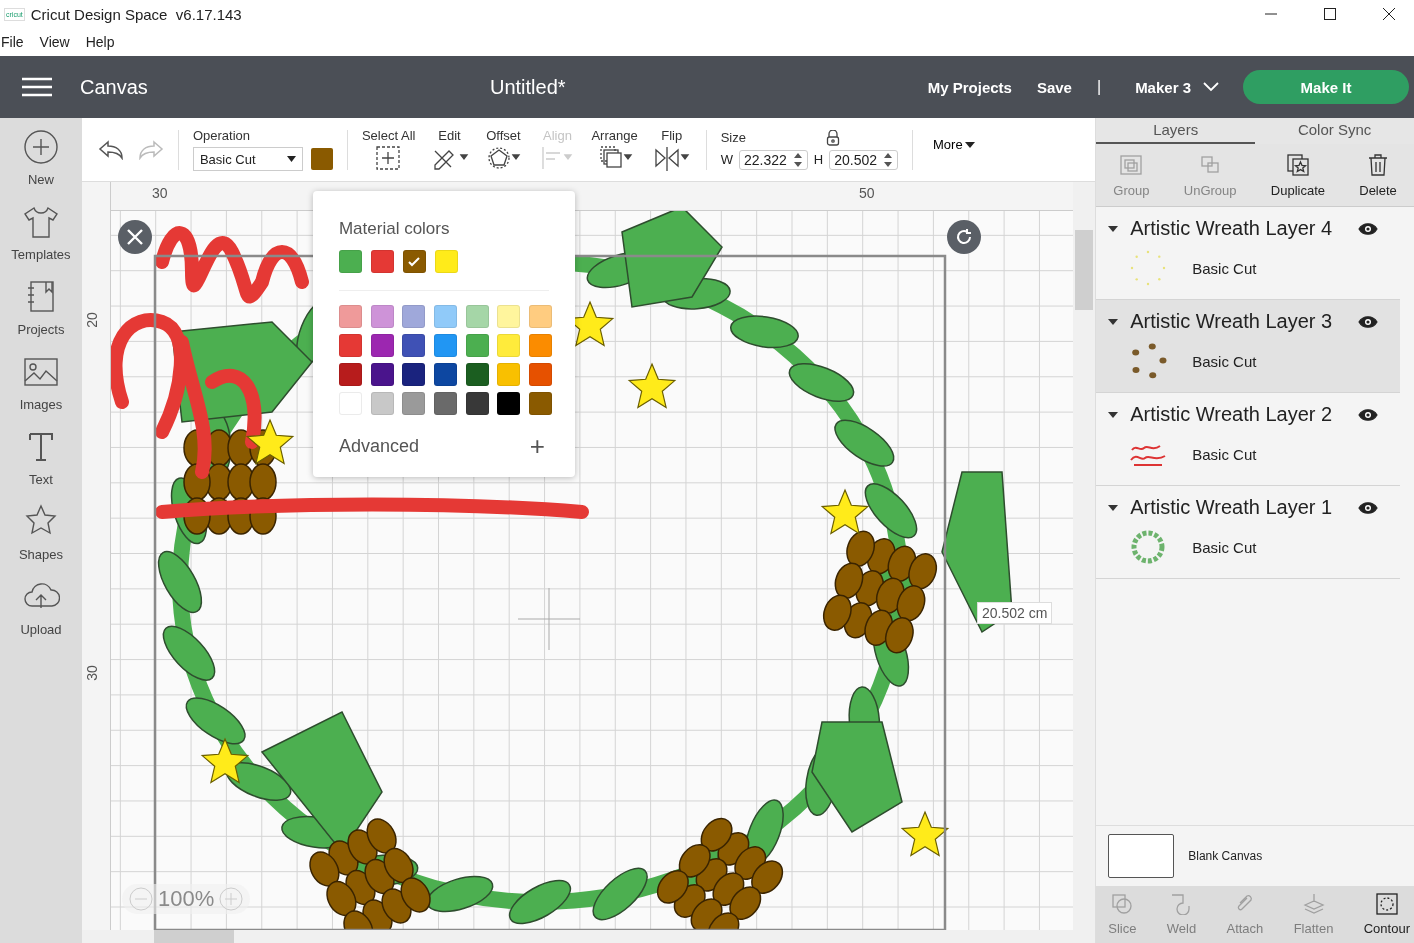 The image size is (1414, 943). Describe the element at coordinates (1378, 175) in the screenshot. I see `delete-button: Delete` at that location.